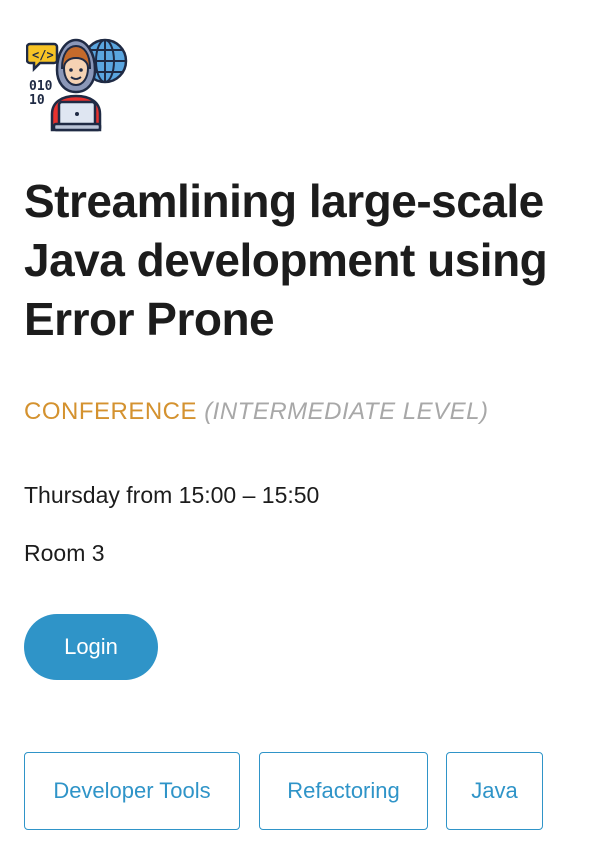 The width and height of the screenshot is (594, 858). Describe the element at coordinates (172, 495) in the screenshot. I see `session-time: Thursday from 15:00 – 15:50` at that location.